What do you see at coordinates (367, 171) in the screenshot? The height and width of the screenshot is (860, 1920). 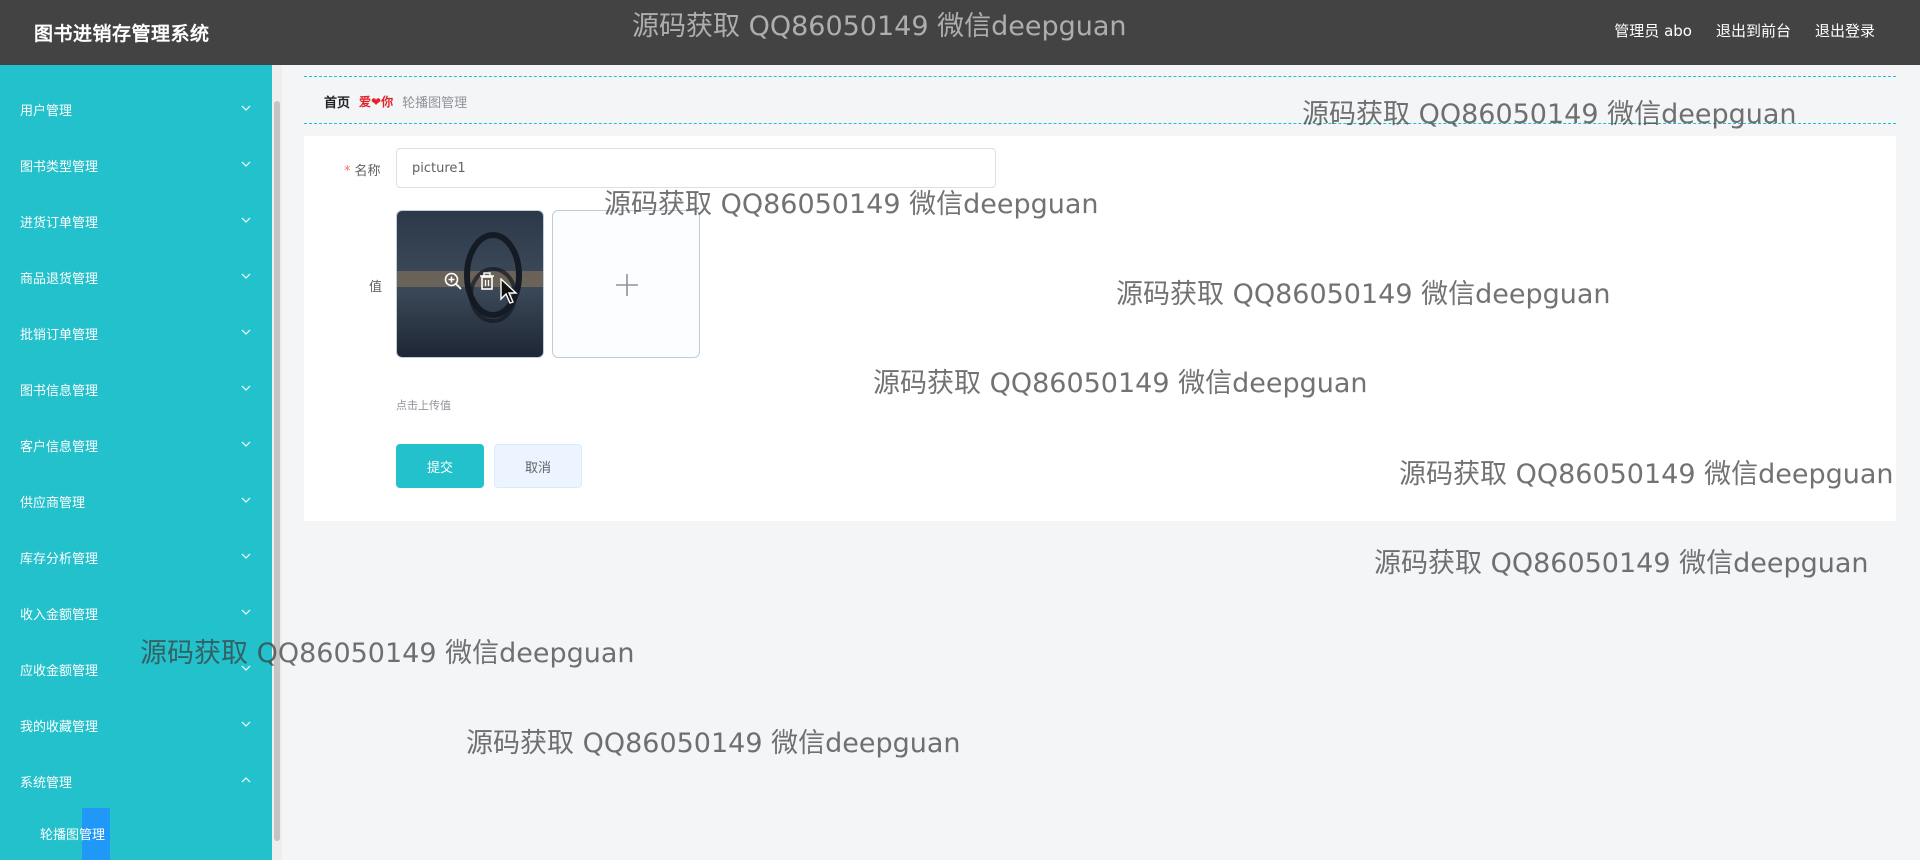 I see `name-label-text: 名称` at bounding box center [367, 171].